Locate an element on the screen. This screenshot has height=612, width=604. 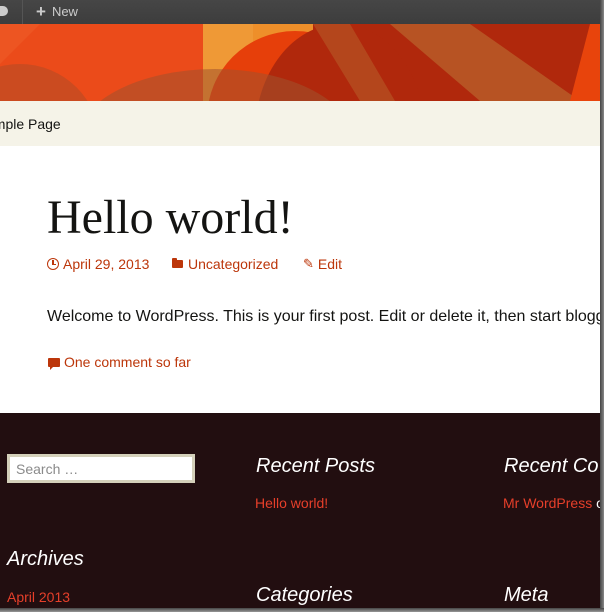
comment-bubble-icon is located at coordinates (4, 11).